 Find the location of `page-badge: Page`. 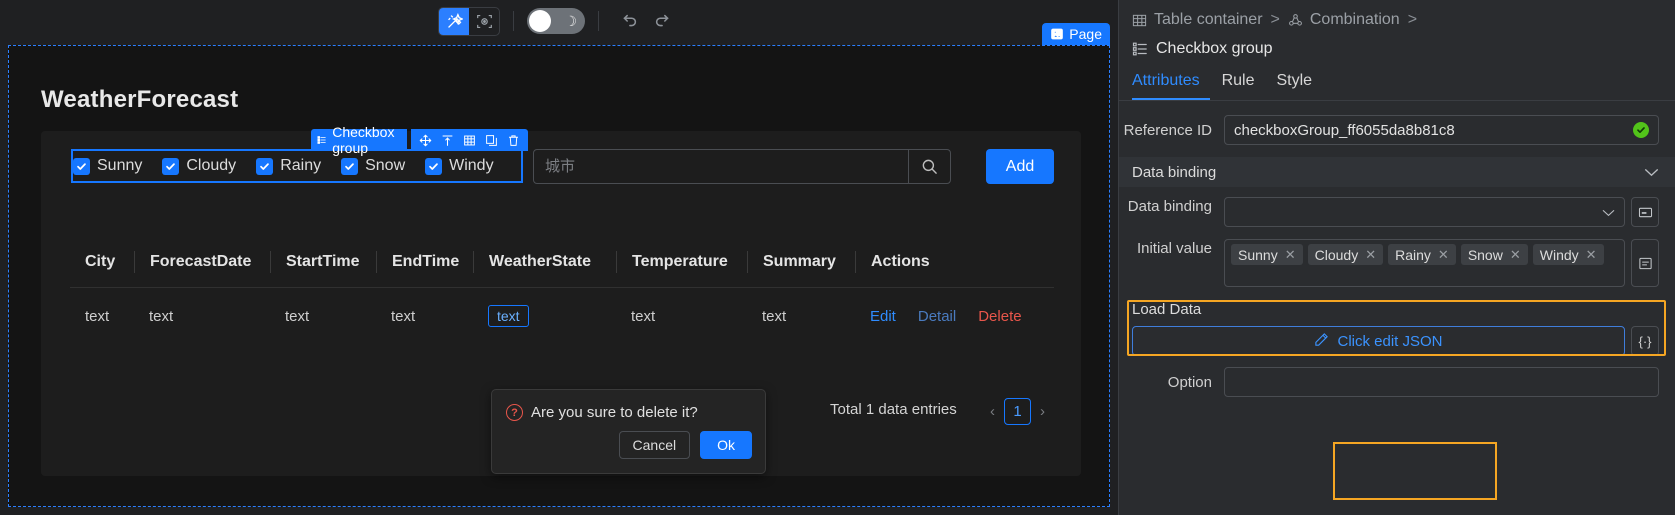

page-badge: Page is located at coordinates (1076, 34).